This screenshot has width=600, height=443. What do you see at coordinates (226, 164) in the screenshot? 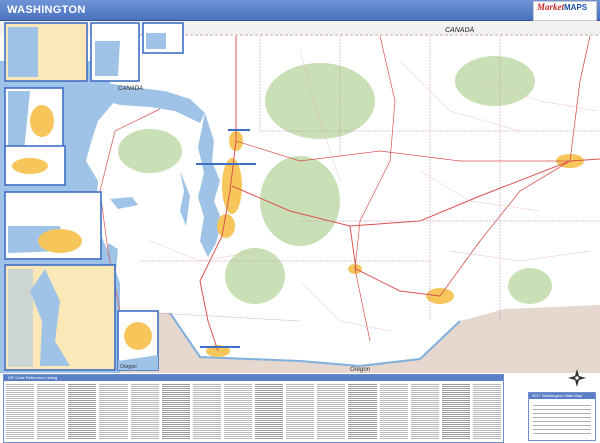
I see `inset-indicator-seattle` at bounding box center [226, 164].